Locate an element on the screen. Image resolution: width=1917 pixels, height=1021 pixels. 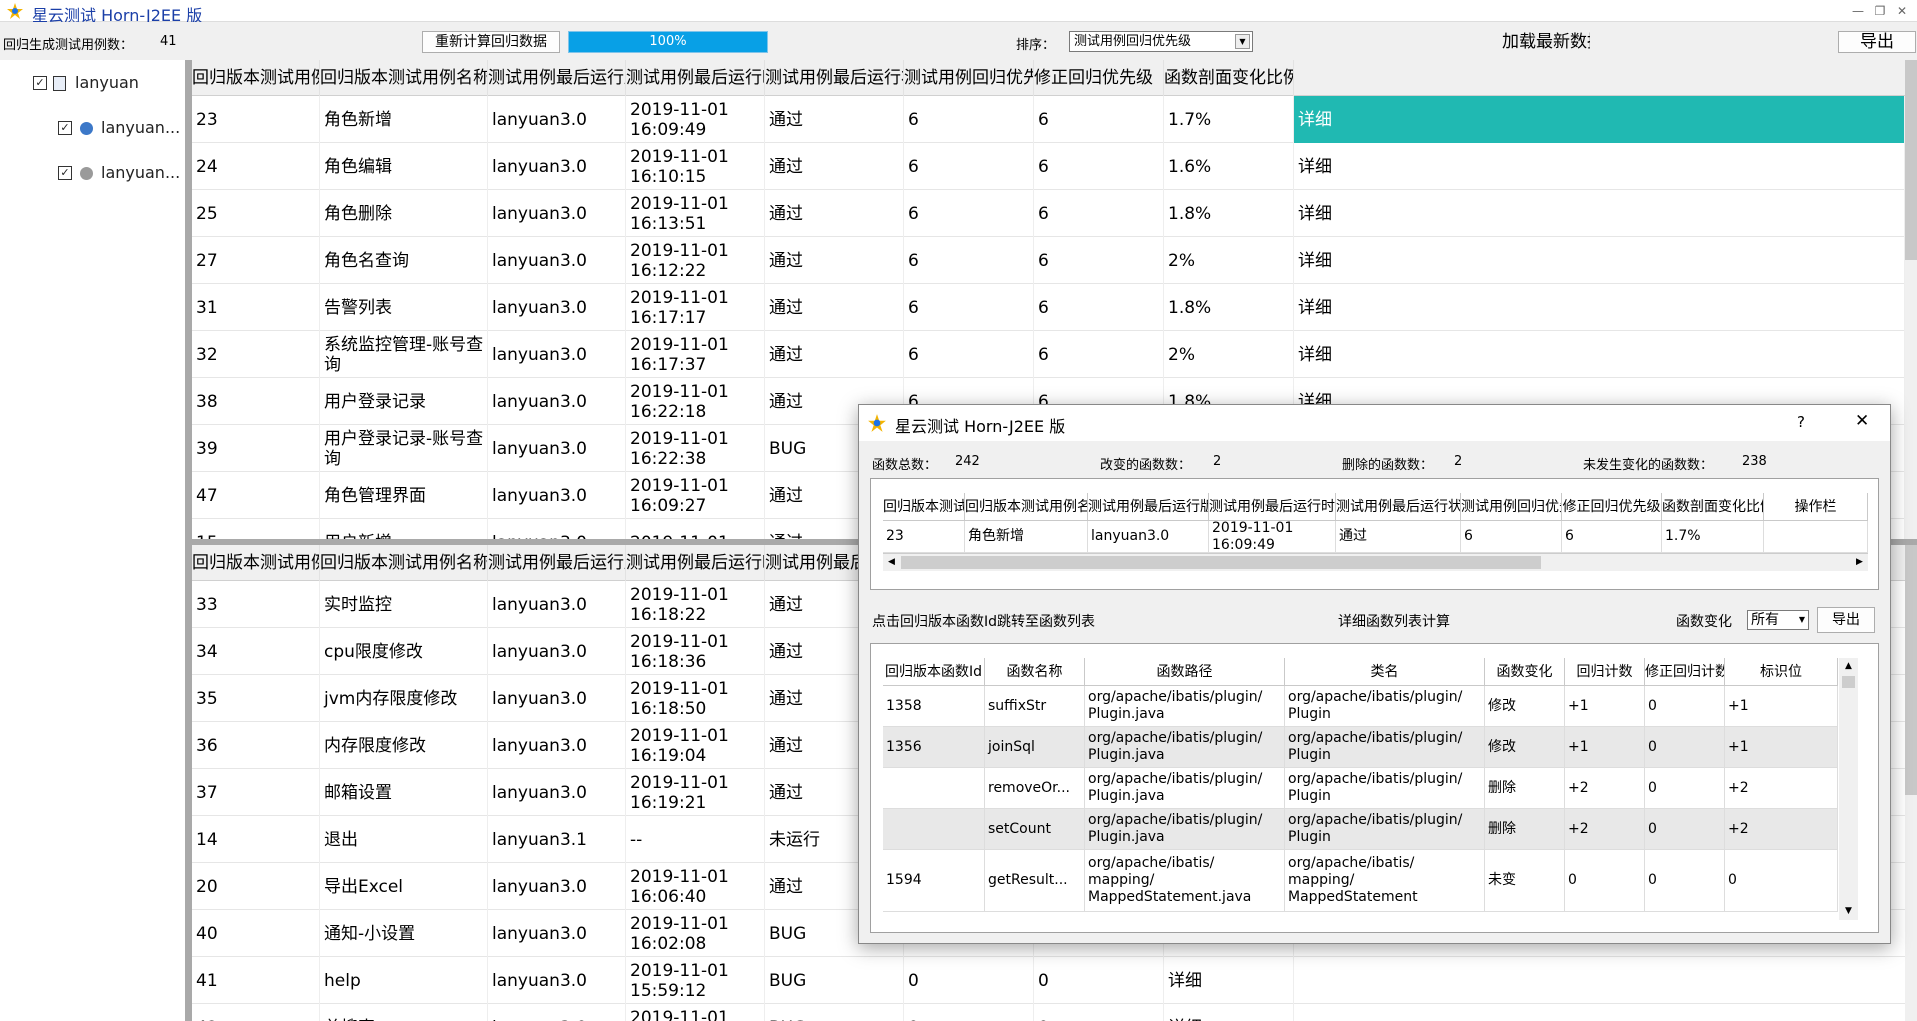
scroll-up-icon: ▲ is located at coordinates (1848, 666).